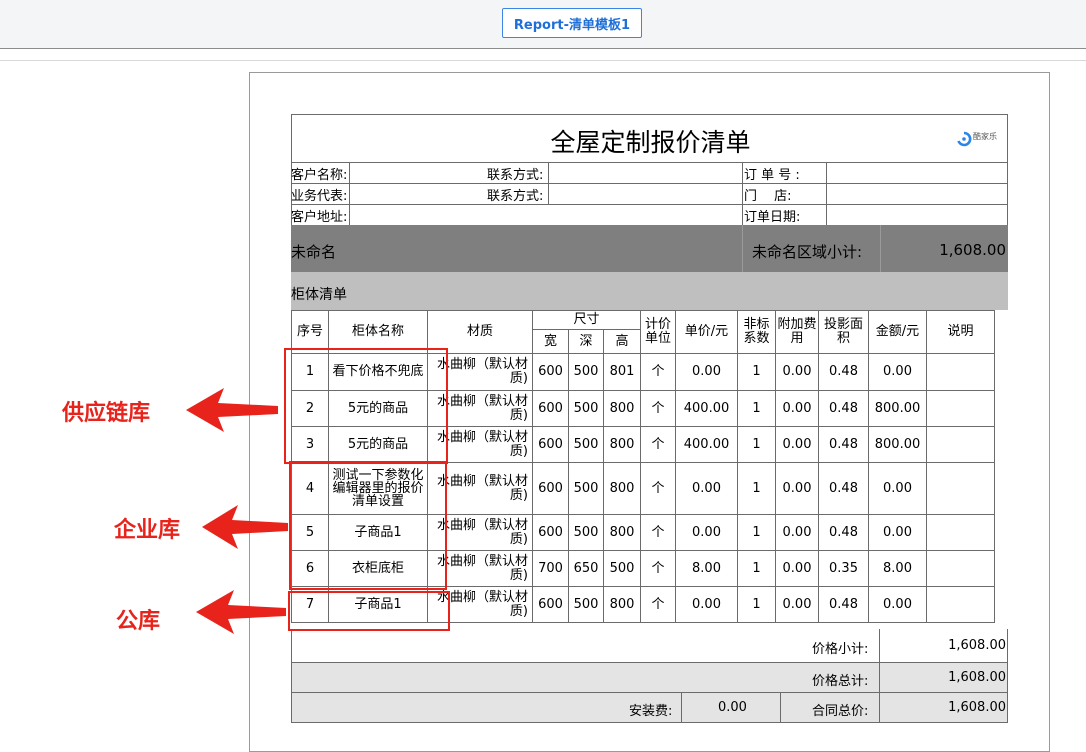 The height and width of the screenshot is (752, 1086). I want to click on list-title: 柜体清单, so click(319, 295).